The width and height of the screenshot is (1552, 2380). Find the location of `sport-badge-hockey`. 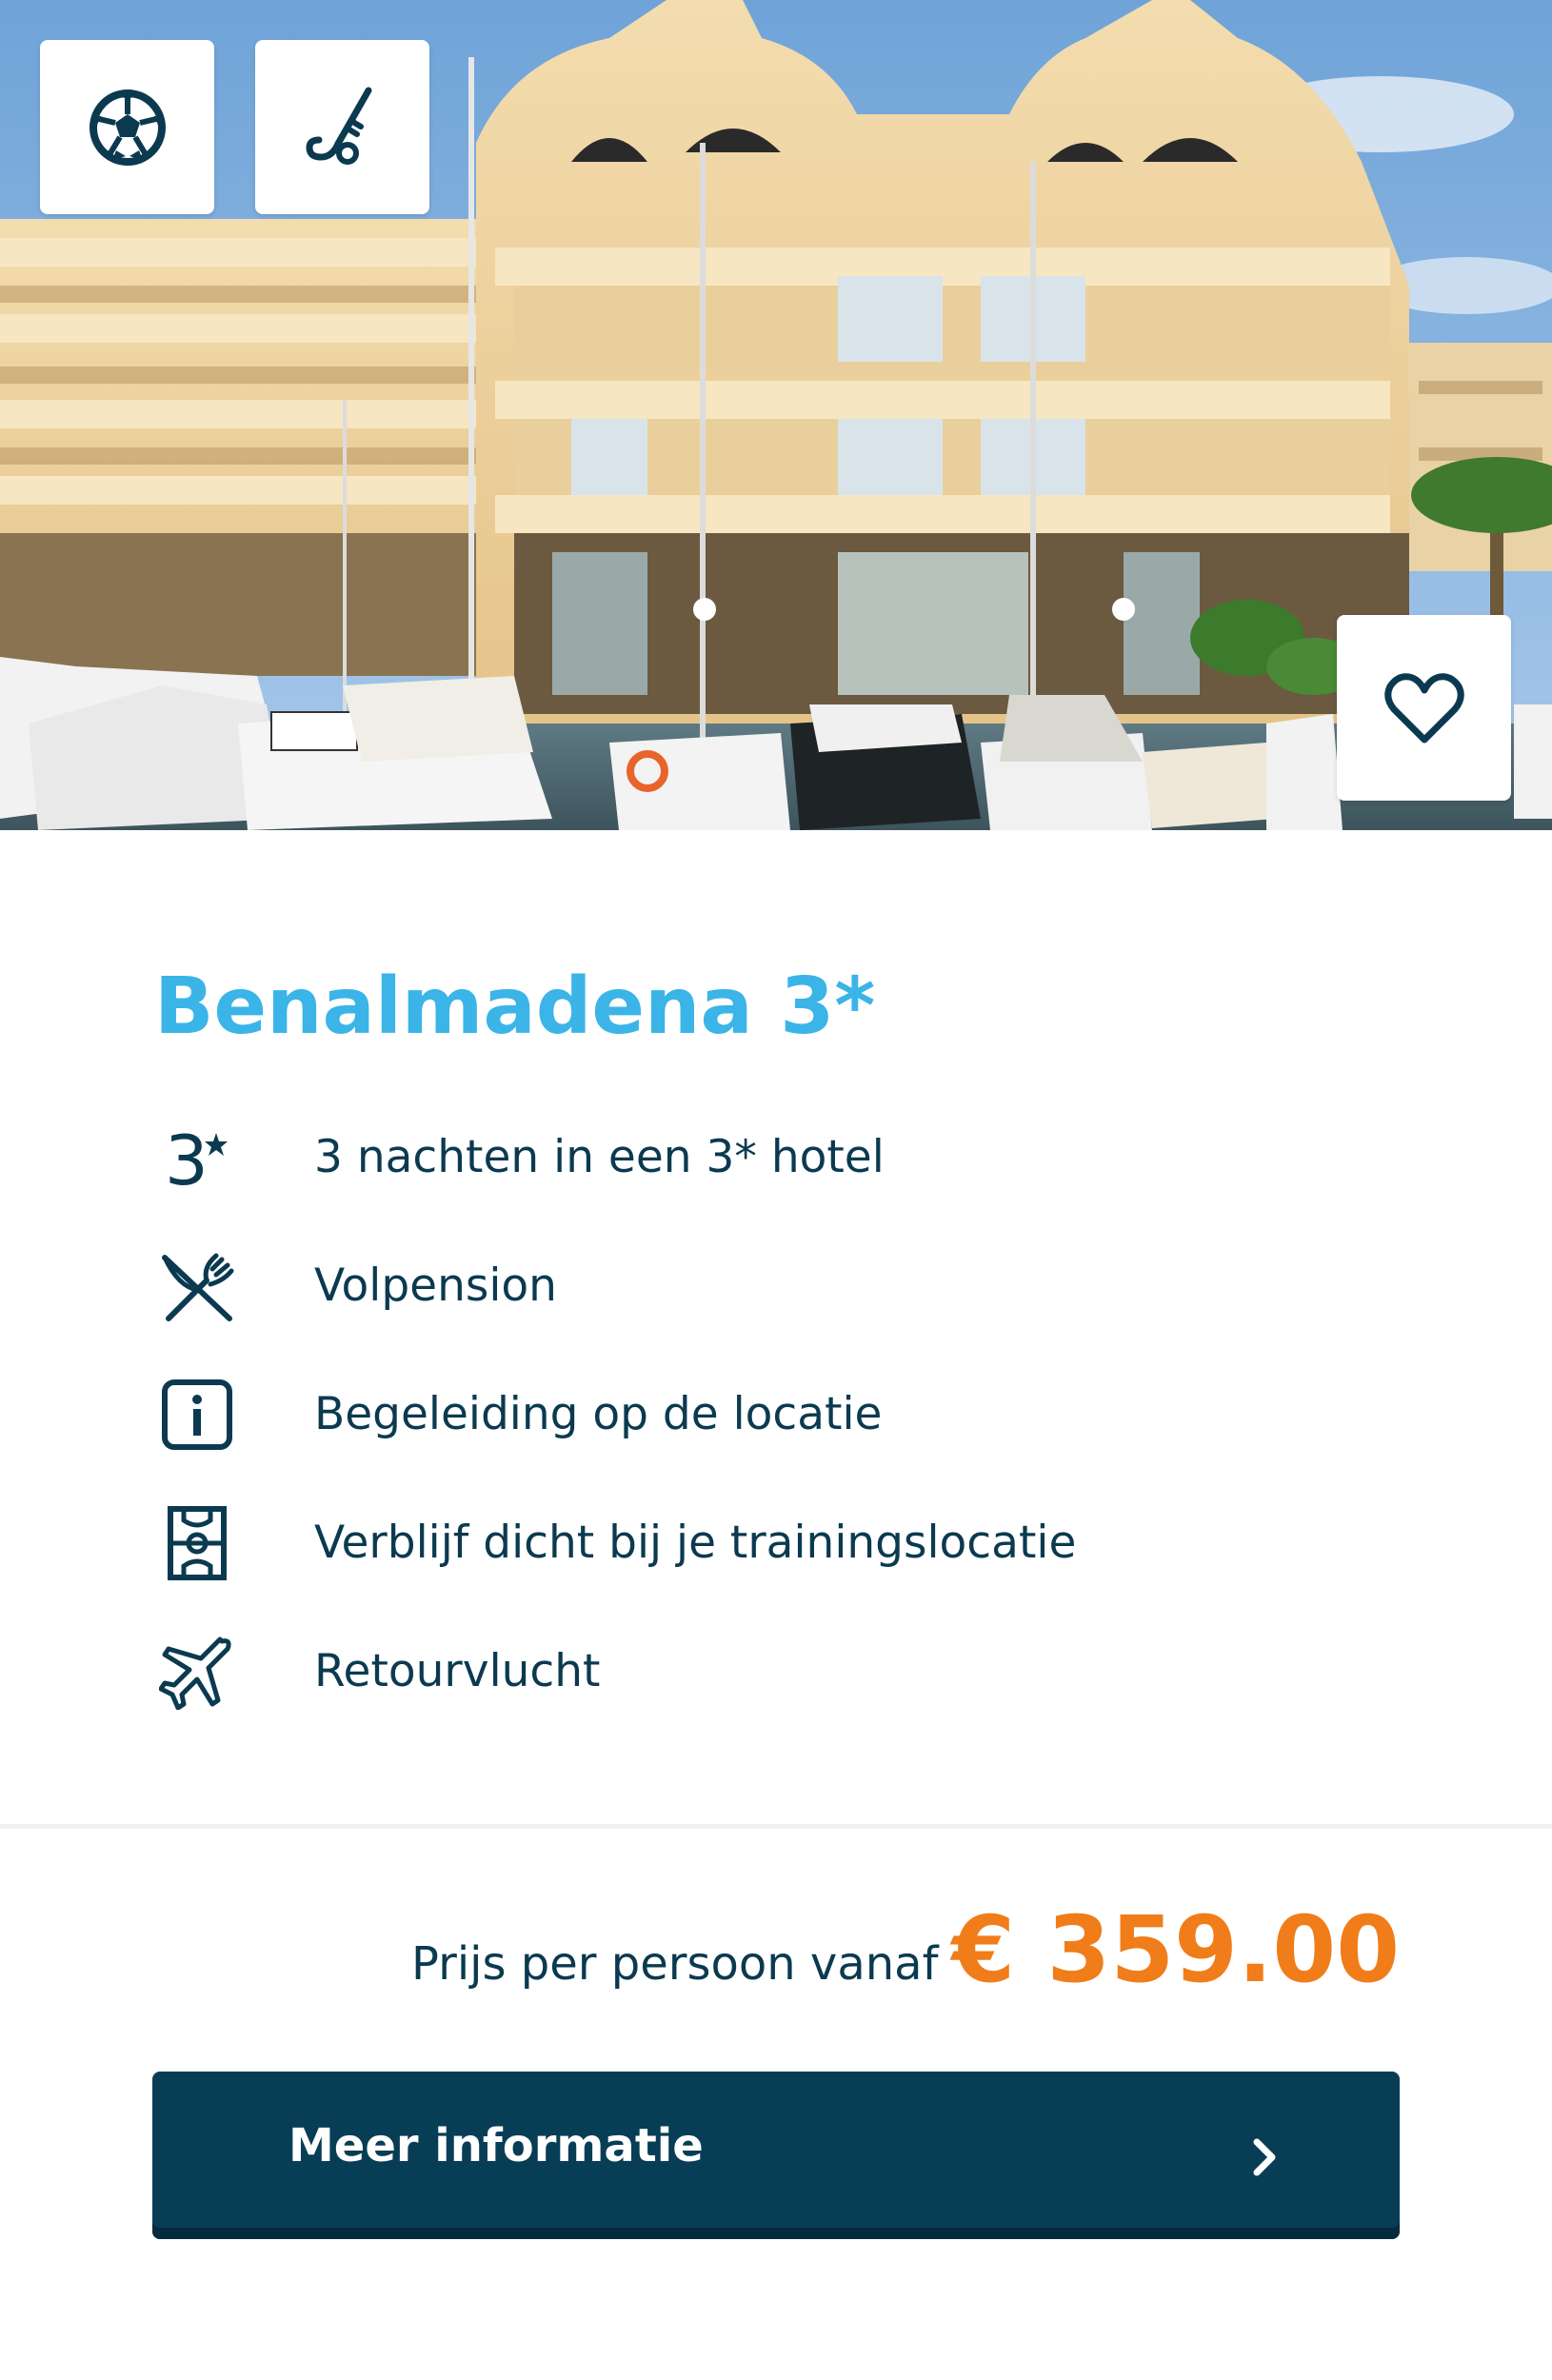

sport-badge-hockey is located at coordinates (342, 127).